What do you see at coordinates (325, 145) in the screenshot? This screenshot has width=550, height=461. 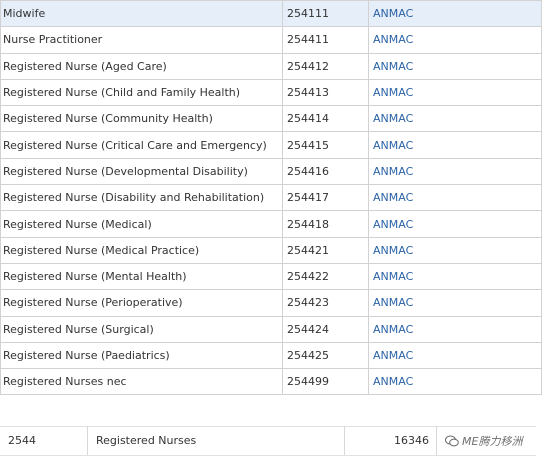 I see `anzsco-code: 254415` at bounding box center [325, 145].